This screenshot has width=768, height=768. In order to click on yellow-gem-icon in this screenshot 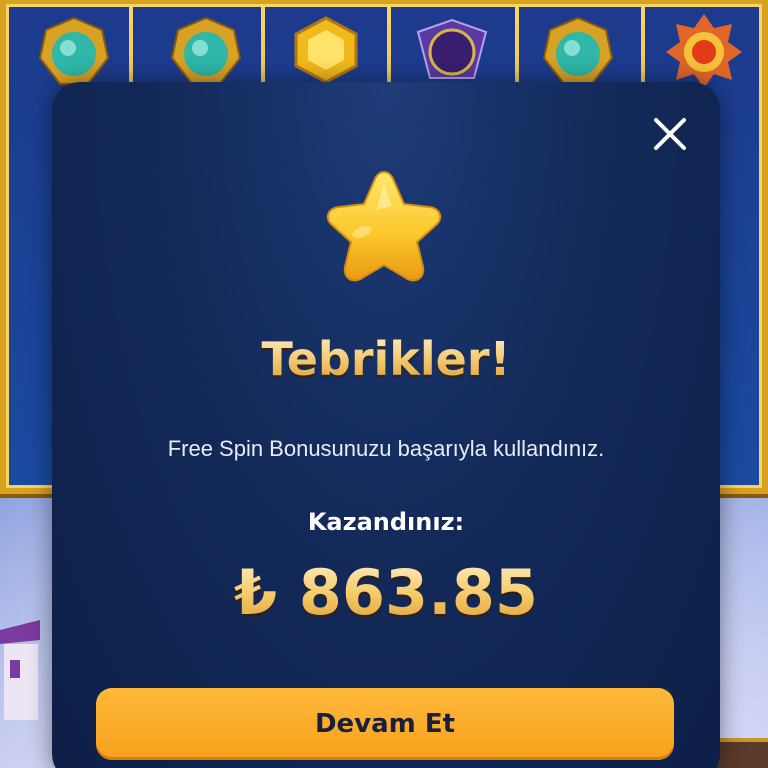, I will do `click(326, 50)`.